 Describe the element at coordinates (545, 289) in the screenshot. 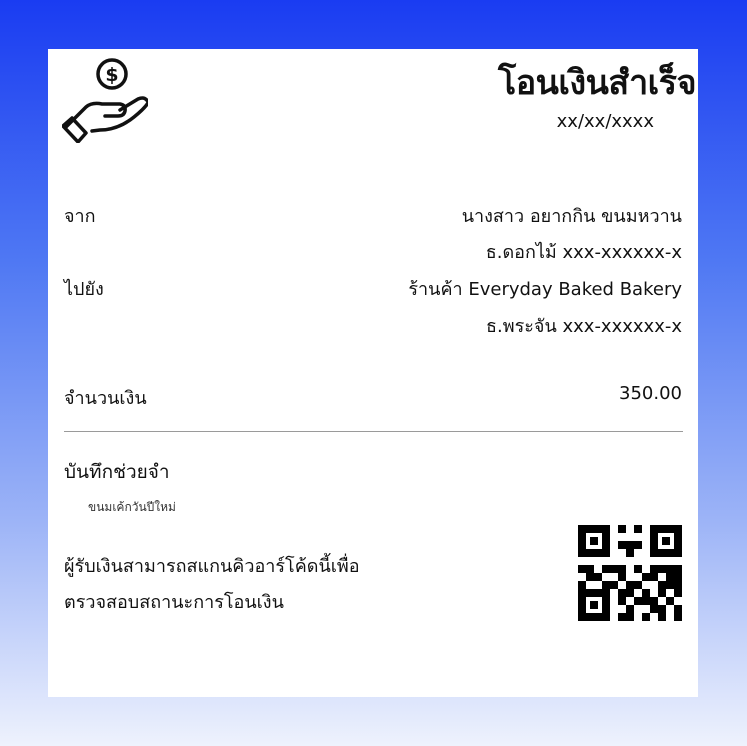

I see `recipient-name: ร้านค้า Everyday Baked Bakery` at that location.